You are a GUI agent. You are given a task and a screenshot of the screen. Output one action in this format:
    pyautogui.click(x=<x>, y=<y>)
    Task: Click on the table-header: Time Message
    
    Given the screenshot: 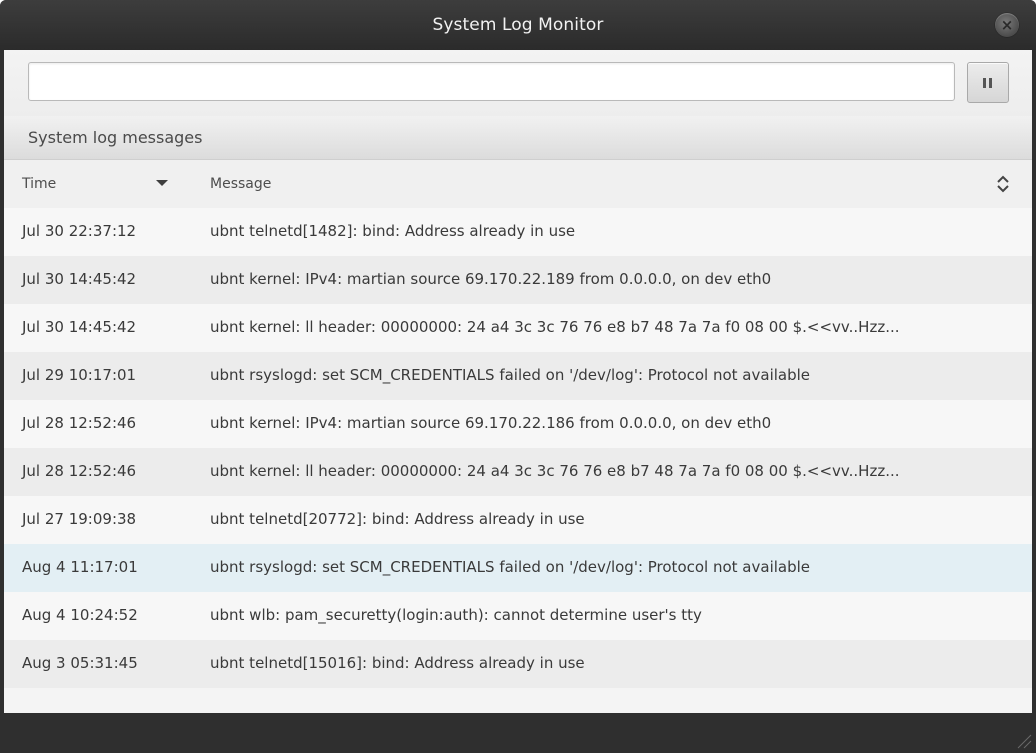 What is the action you would take?
    pyautogui.click(x=518, y=184)
    